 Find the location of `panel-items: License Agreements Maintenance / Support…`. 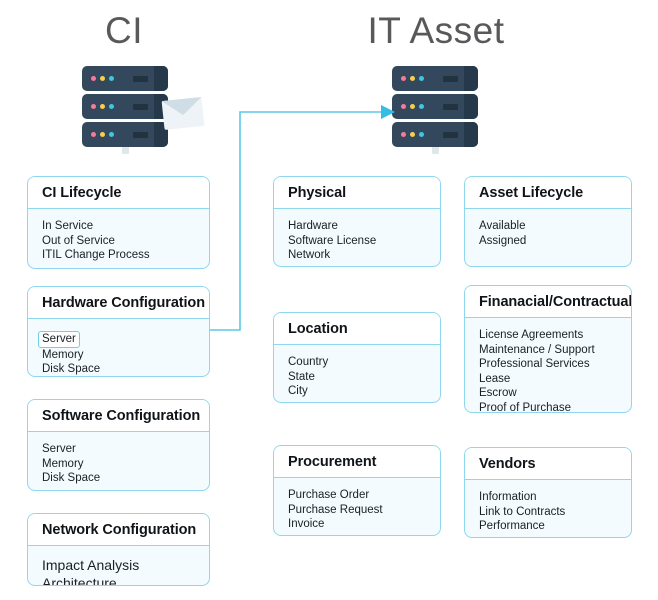

panel-items: License Agreements Maintenance / Support… is located at coordinates (548, 365).